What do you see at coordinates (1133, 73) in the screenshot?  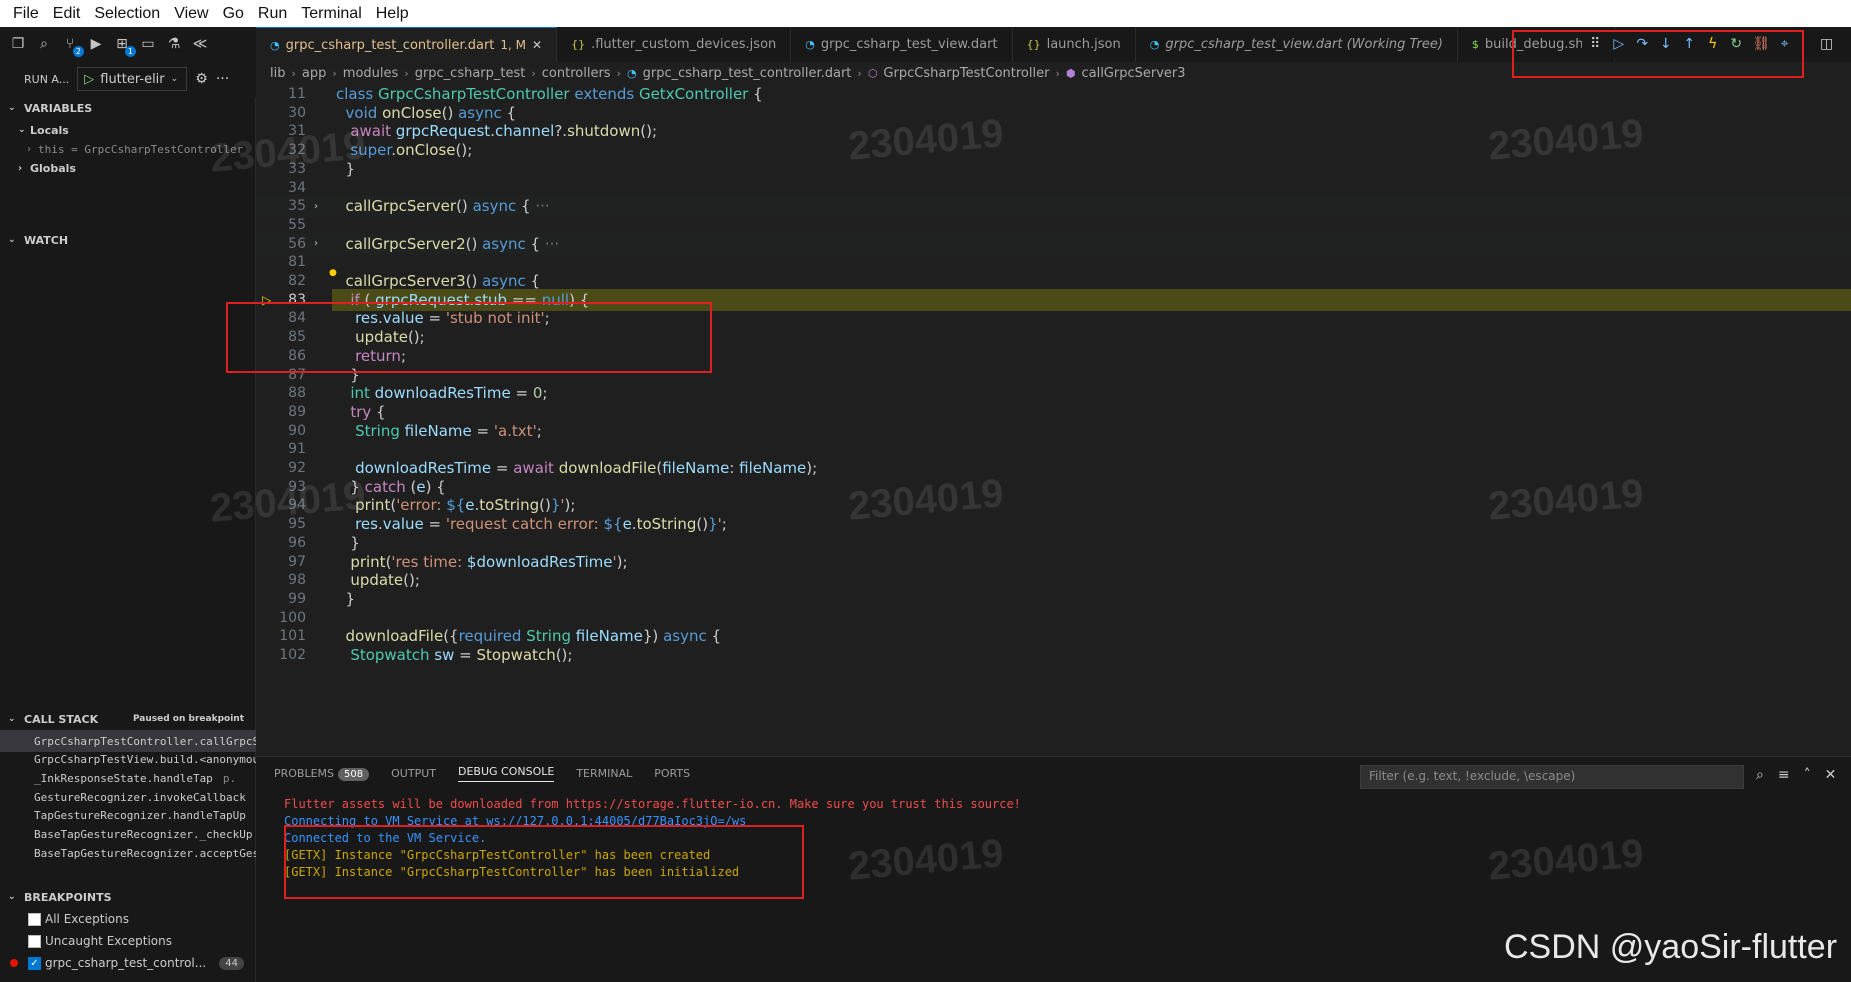 I see `breadcrumb-item: callGrpcServer3` at bounding box center [1133, 73].